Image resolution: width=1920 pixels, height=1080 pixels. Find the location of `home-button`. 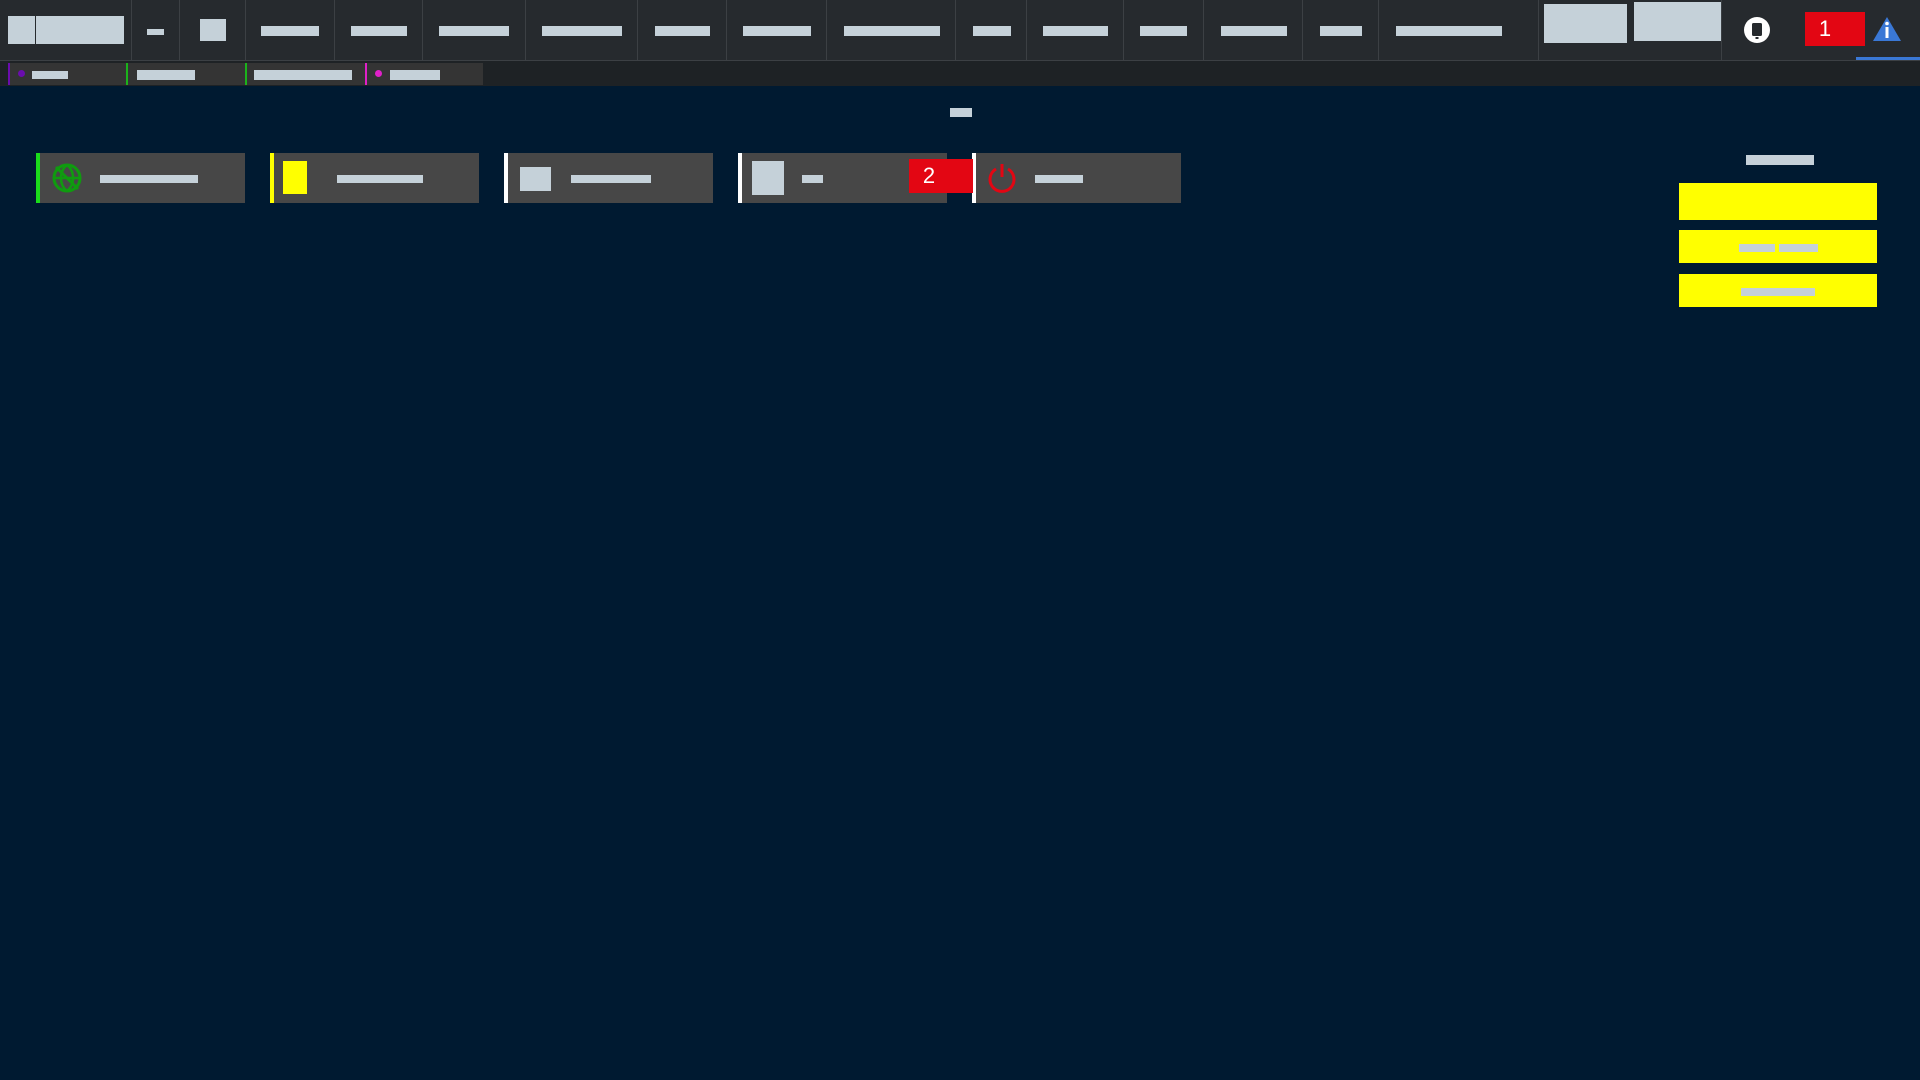

home-button is located at coordinates (66, 30).